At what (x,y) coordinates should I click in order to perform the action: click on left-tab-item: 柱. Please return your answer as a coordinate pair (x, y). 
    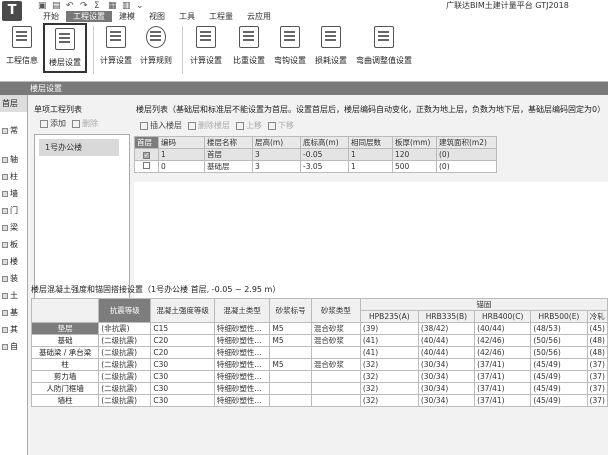
    Looking at the image, I should click on (13, 176).